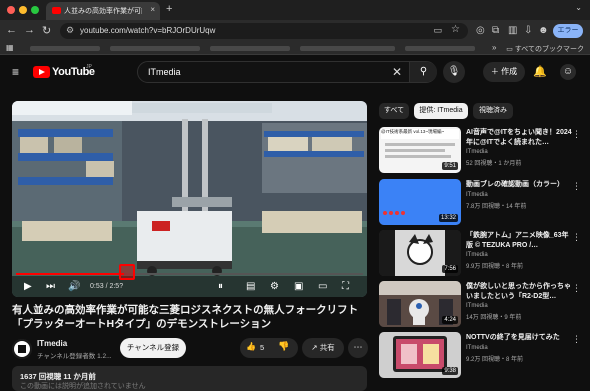 The width and height of the screenshot is (590, 391). What do you see at coordinates (528, 30) in the screenshot?
I see `download-icon: ⇩` at bounding box center [528, 30].